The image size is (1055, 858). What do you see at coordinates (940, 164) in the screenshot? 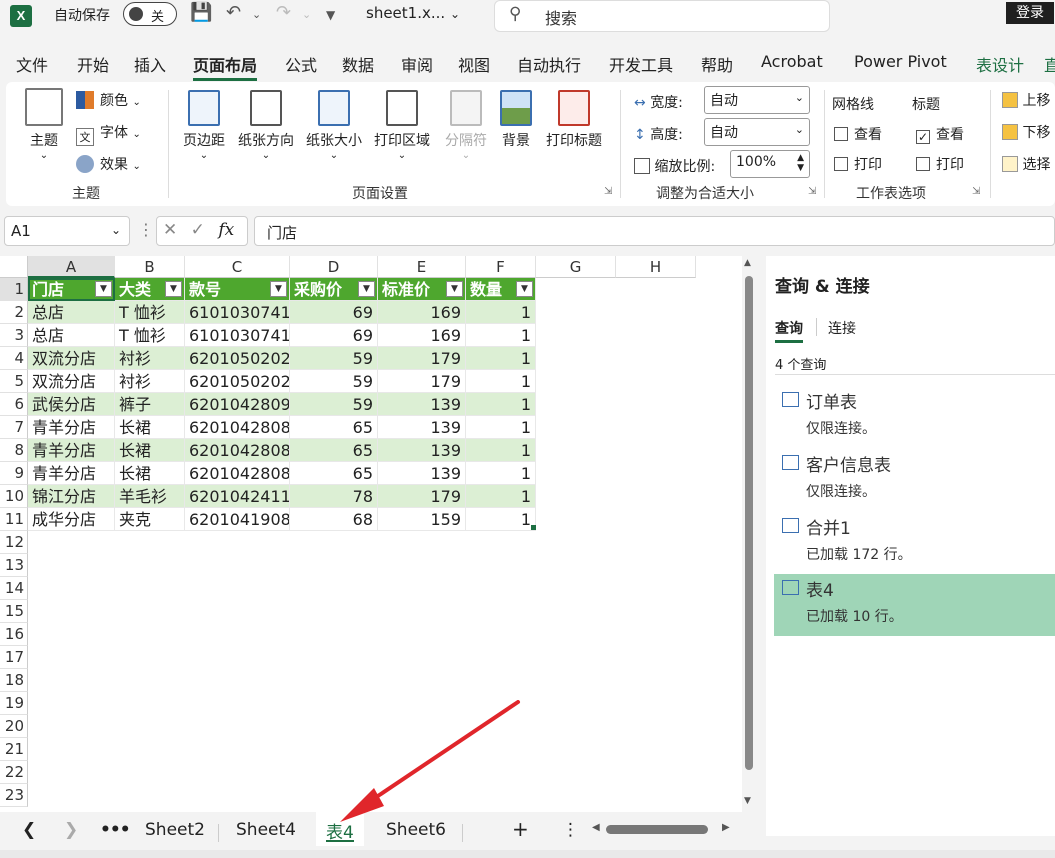
I see `headings-print-checkbox: 打印` at bounding box center [940, 164].